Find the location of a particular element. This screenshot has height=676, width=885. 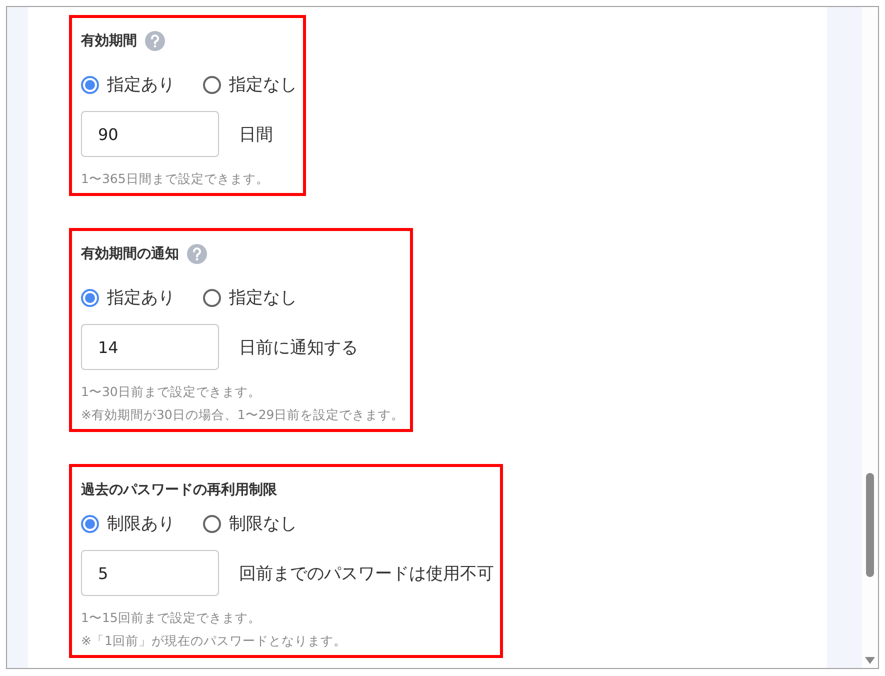

scroll-down-icon is located at coordinates (870, 660).